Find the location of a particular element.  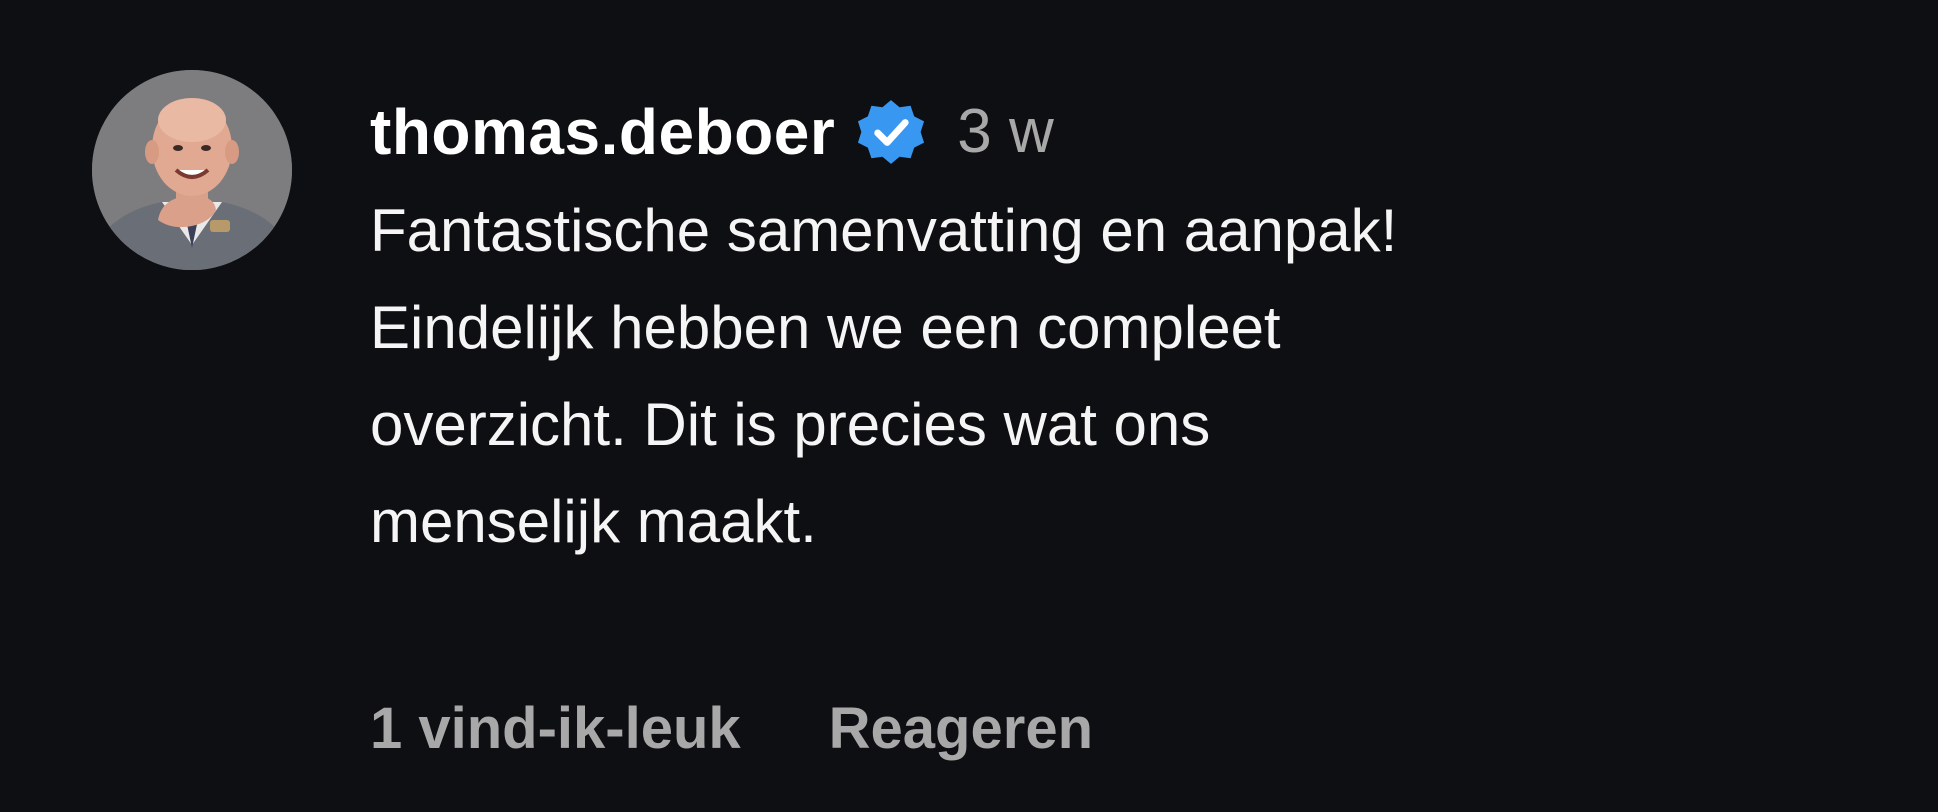

username-link: thomas.deboer is located at coordinates (602, 132).